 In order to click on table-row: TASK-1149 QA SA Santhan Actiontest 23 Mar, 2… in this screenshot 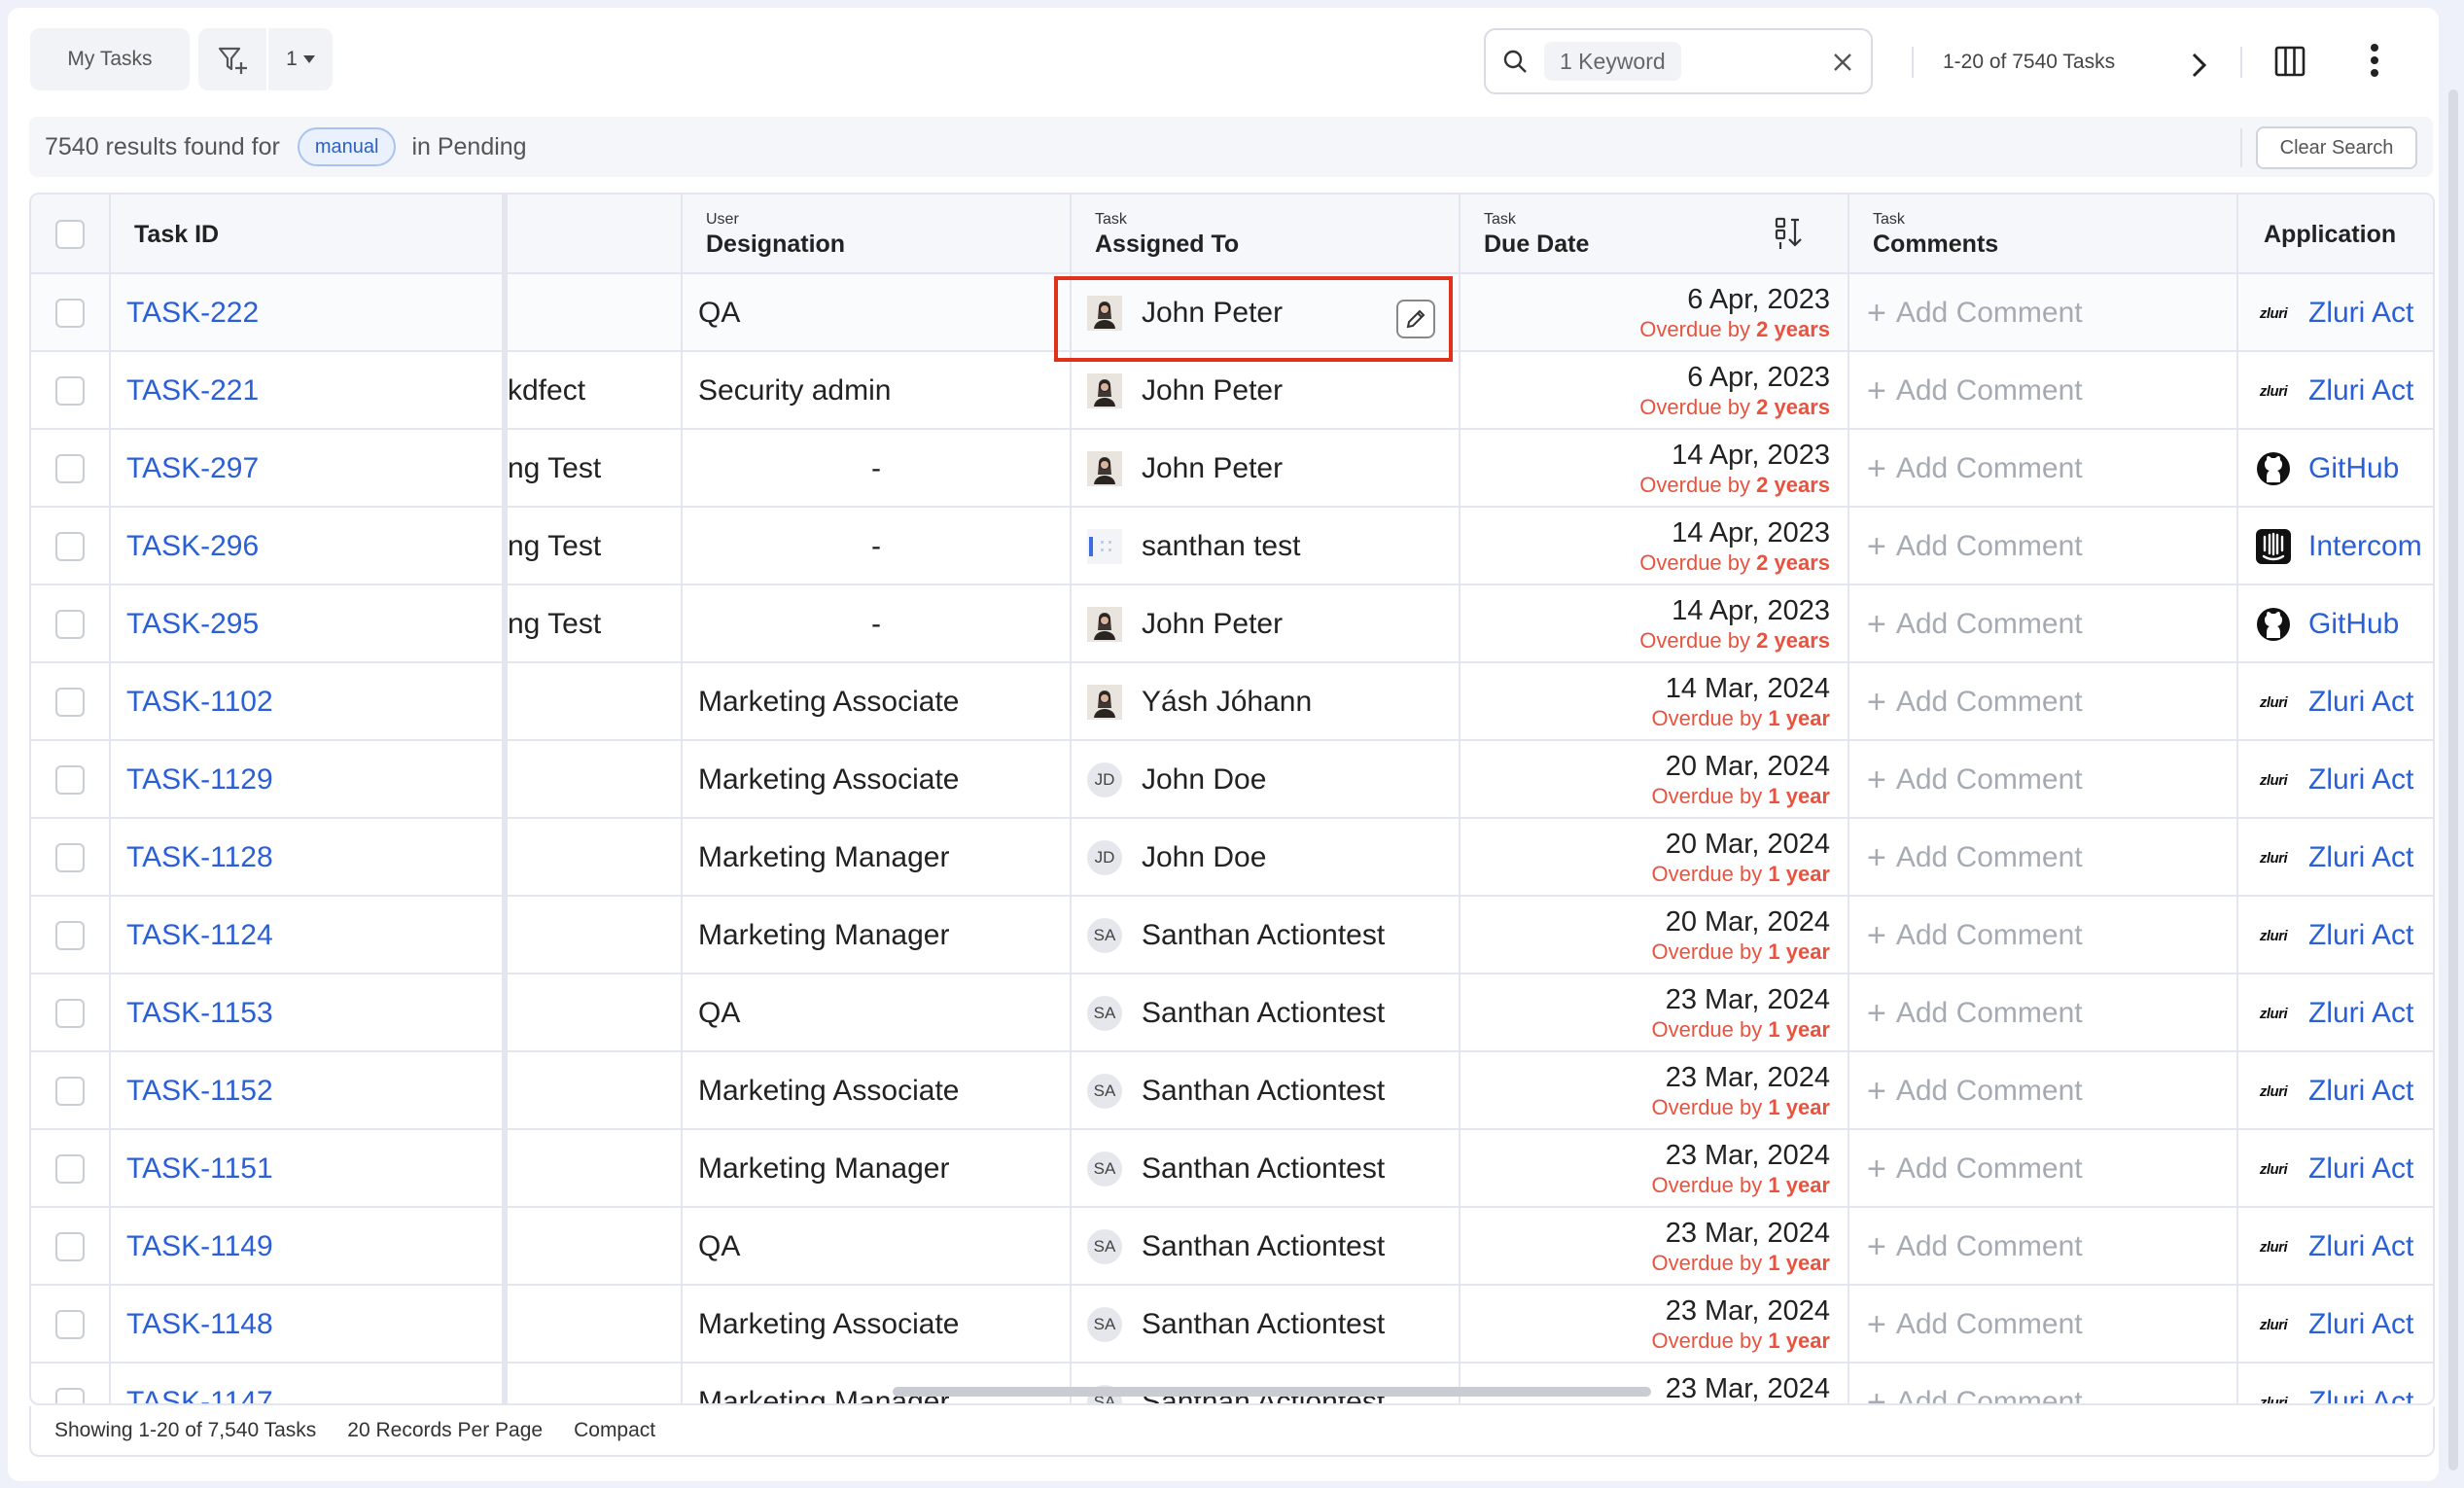, I will do `click(1232, 1247)`.